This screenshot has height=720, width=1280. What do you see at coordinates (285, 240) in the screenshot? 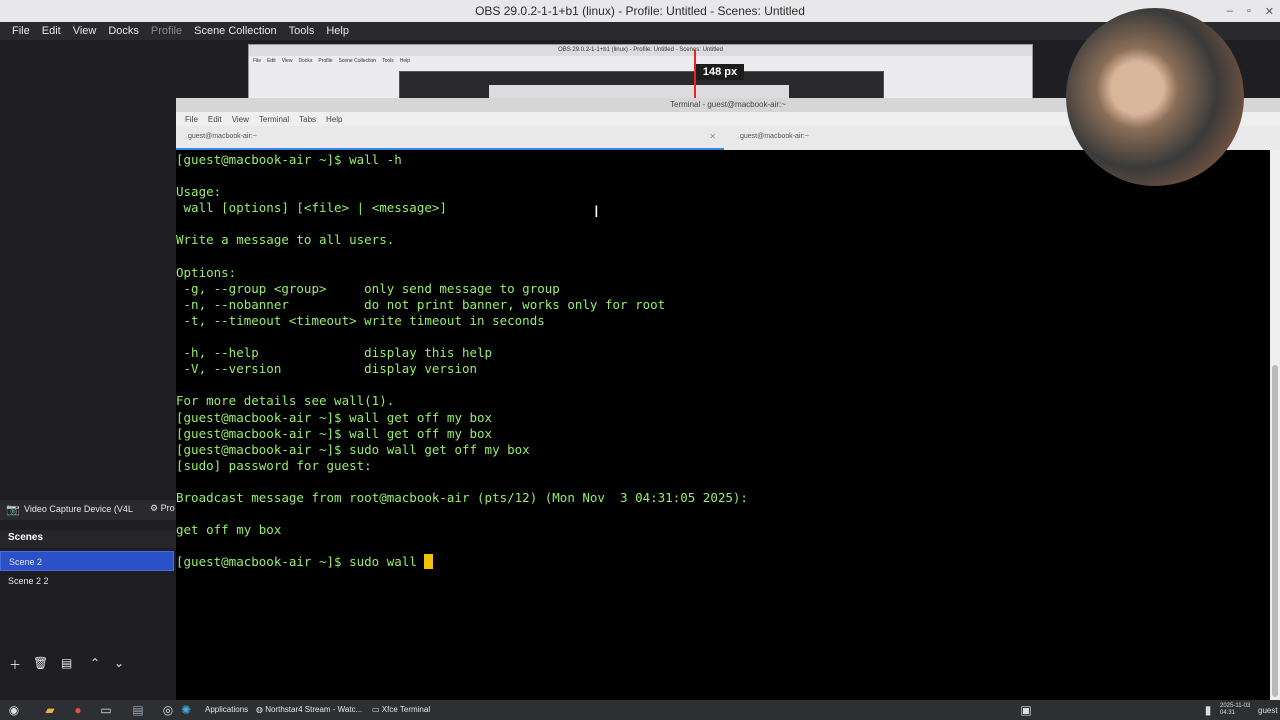
I see `terminal-line: Write a message to all users.` at bounding box center [285, 240].